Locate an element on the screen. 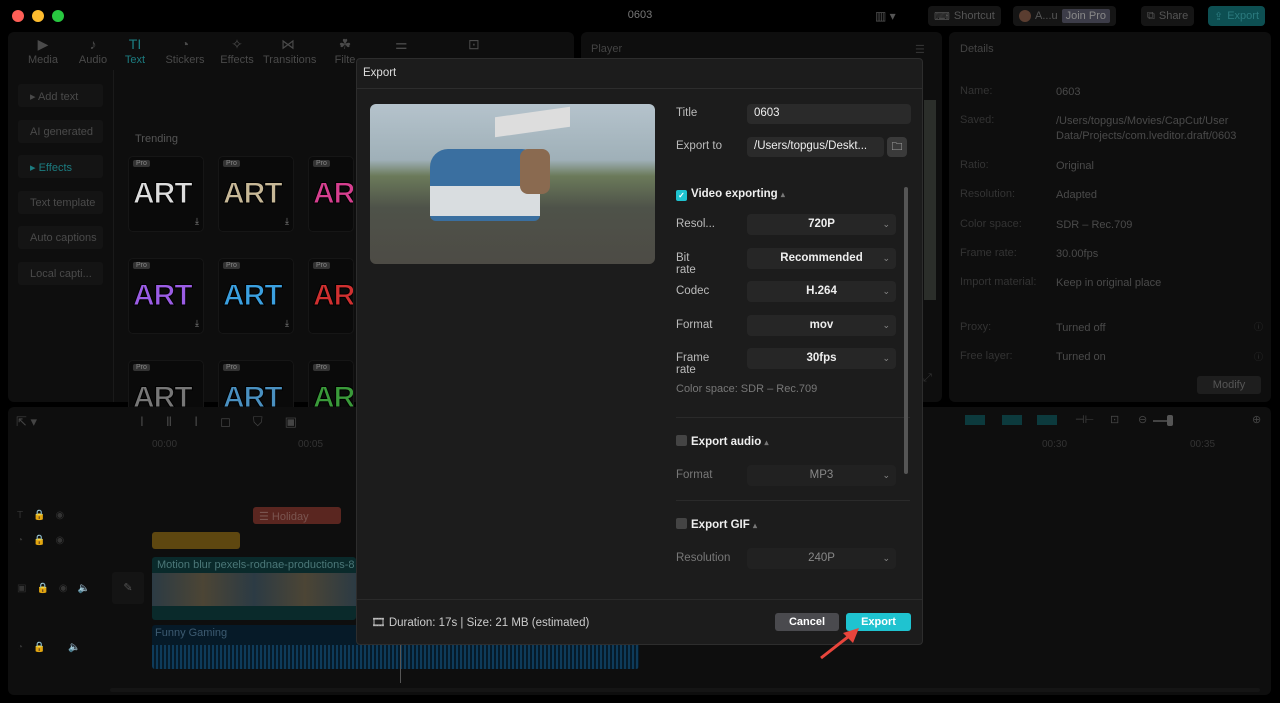  export-audio-toggle: Export audio ▴ is located at coordinates (722, 441).